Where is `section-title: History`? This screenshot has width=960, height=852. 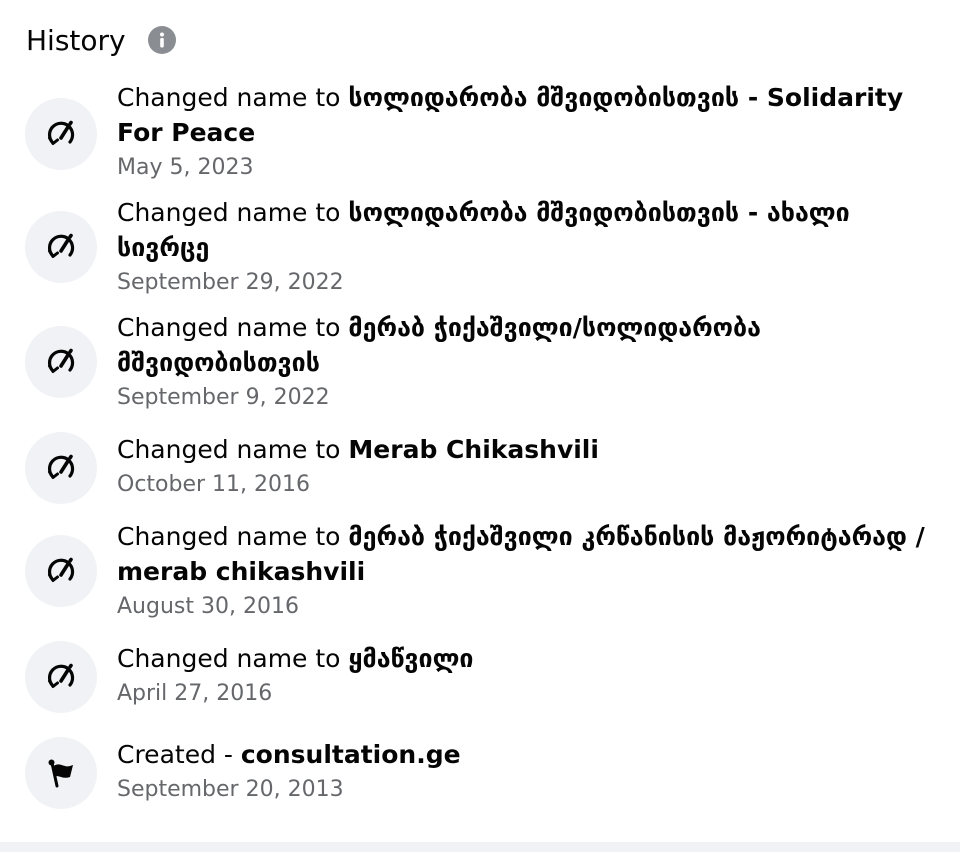 section-title: History is located at coordinates (76, 40).